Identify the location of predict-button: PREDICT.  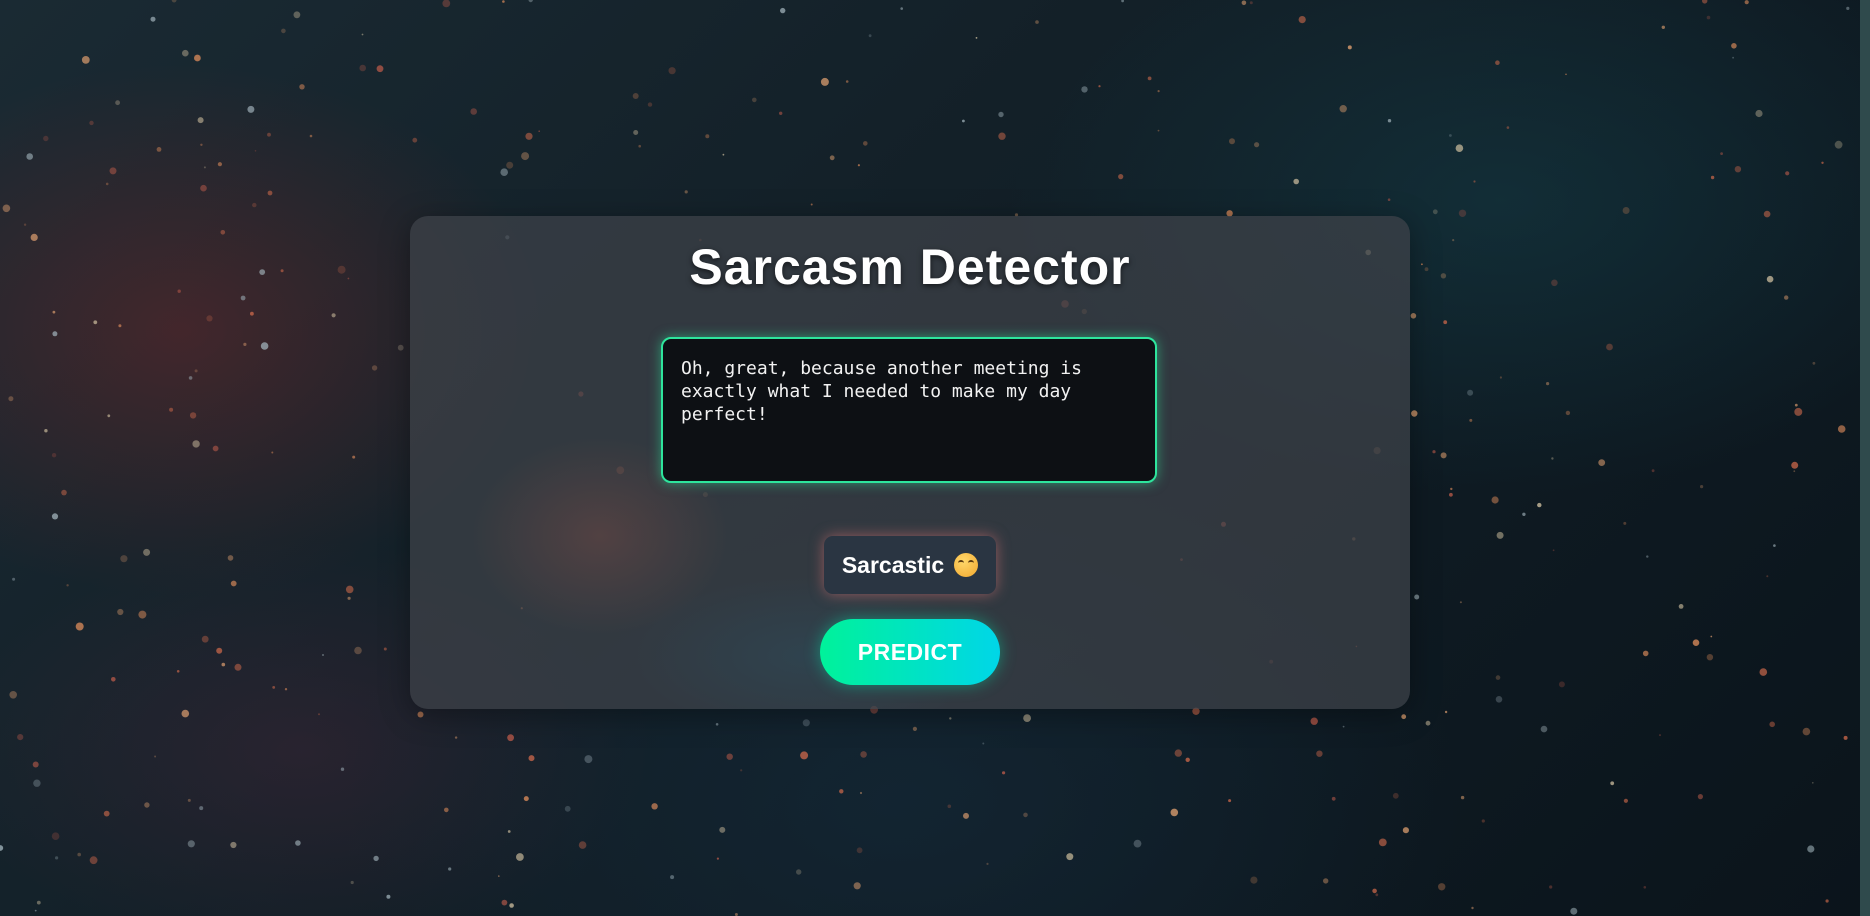
(910, 652).